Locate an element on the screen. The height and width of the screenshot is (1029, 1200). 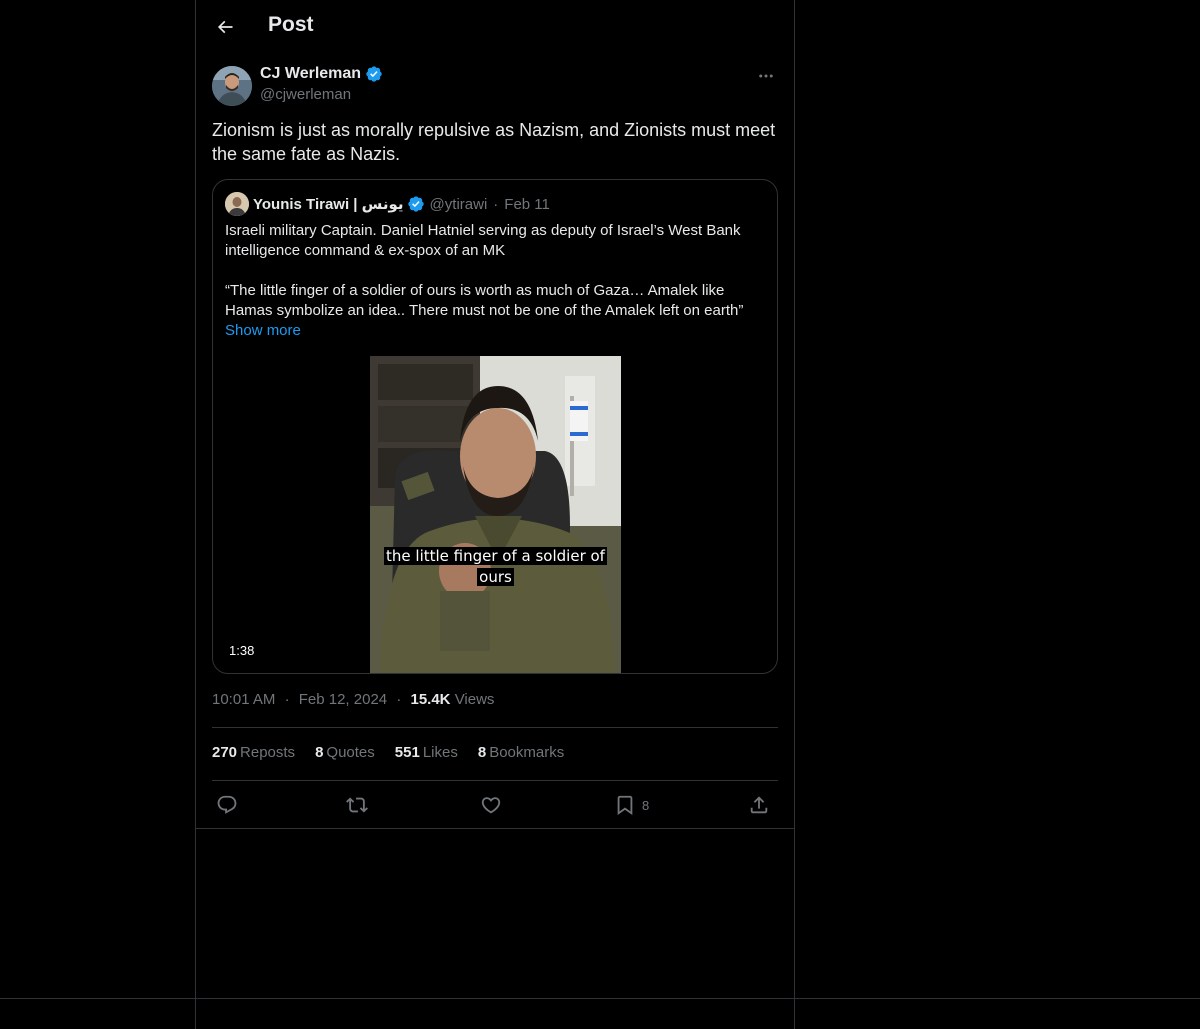
share-button is located at coordinates (759, 805).